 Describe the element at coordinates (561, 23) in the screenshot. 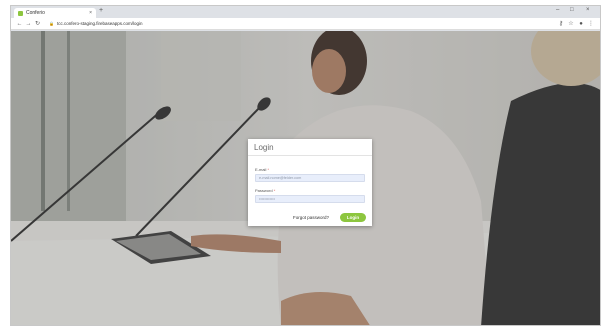

I see `key-icon: ⚷` at that location.